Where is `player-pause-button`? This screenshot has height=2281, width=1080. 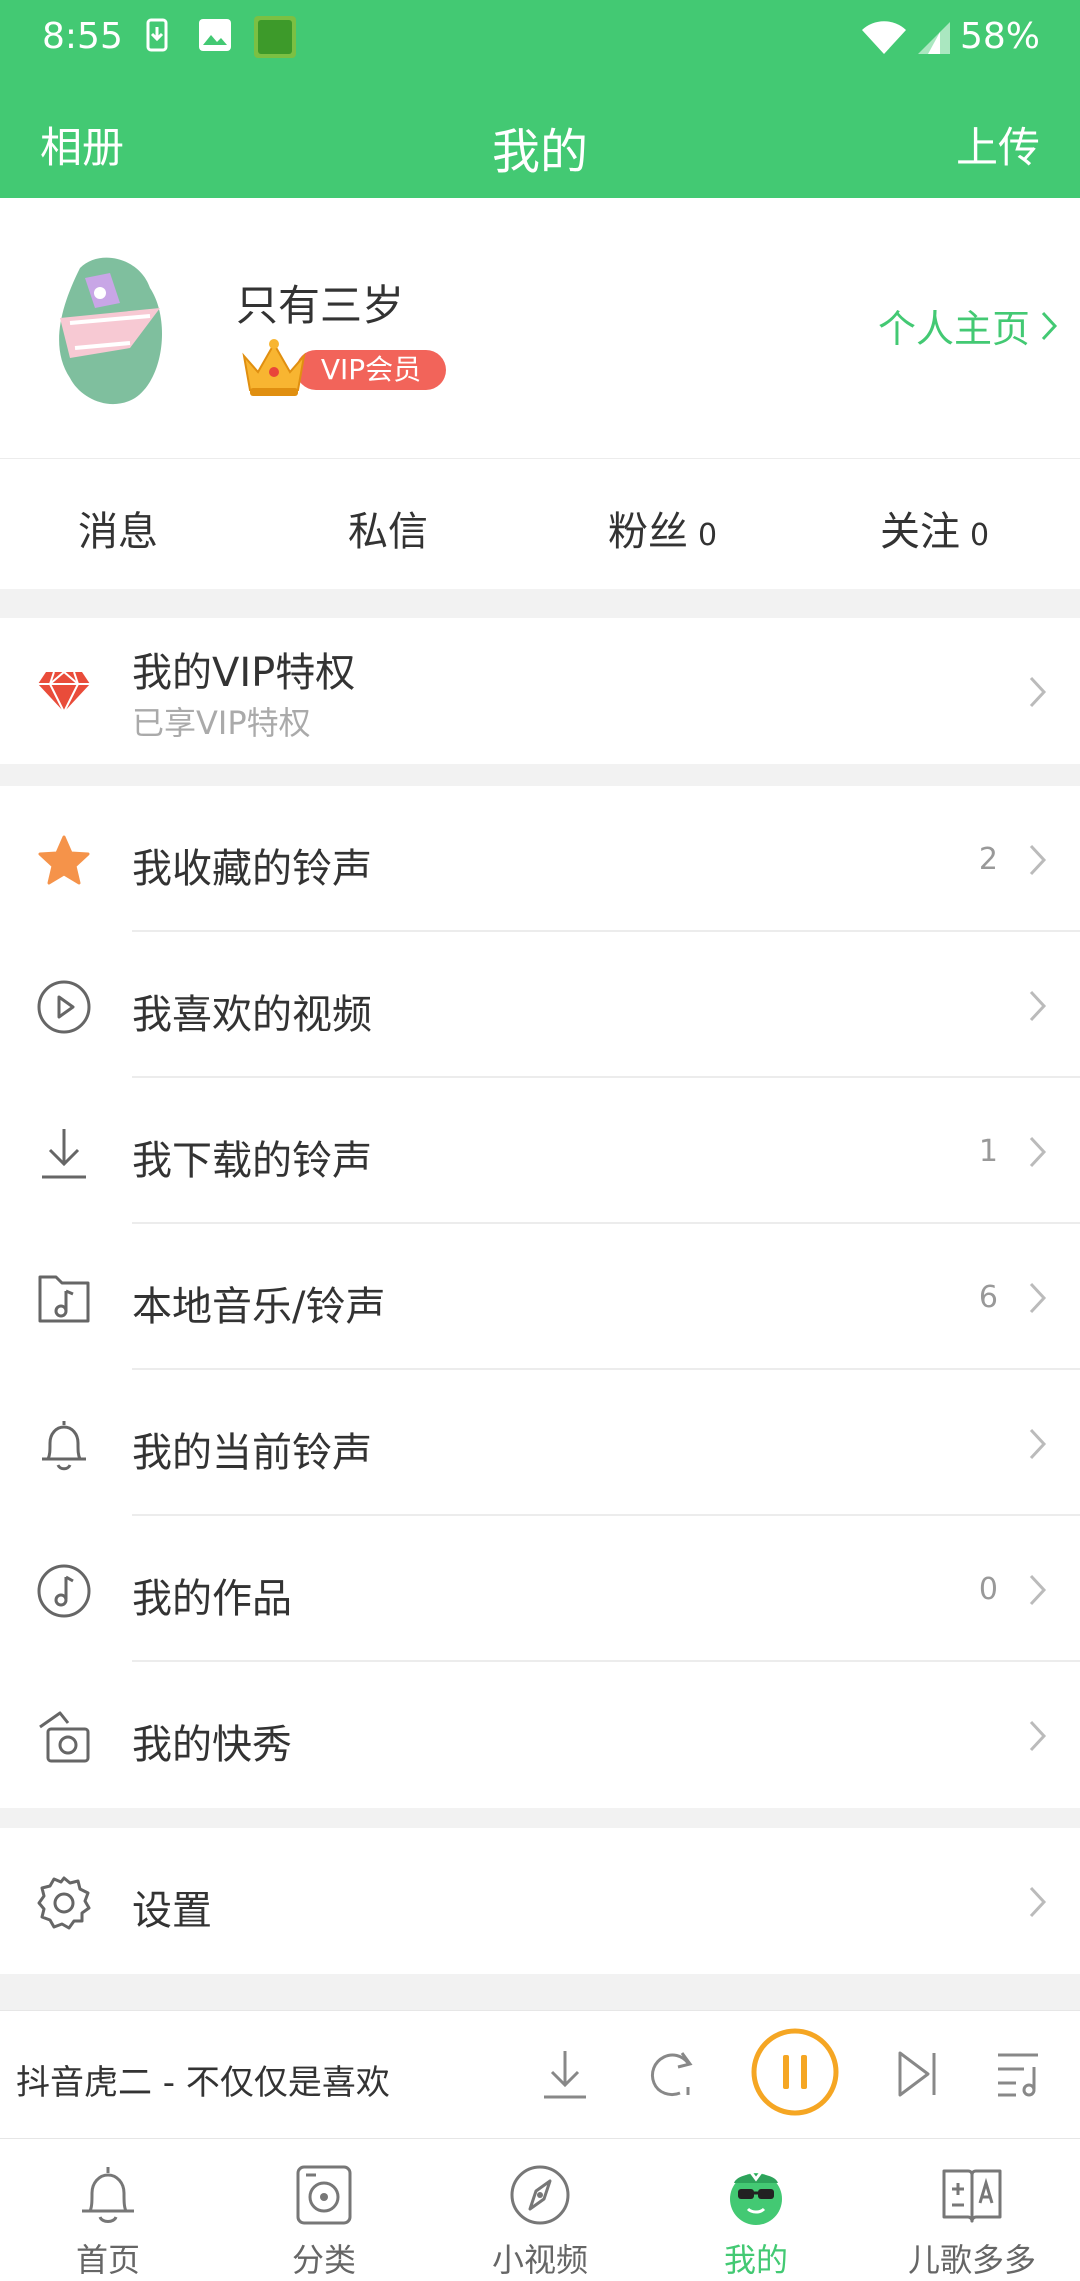 player-pause-button is located at coordinates (795, 2072).